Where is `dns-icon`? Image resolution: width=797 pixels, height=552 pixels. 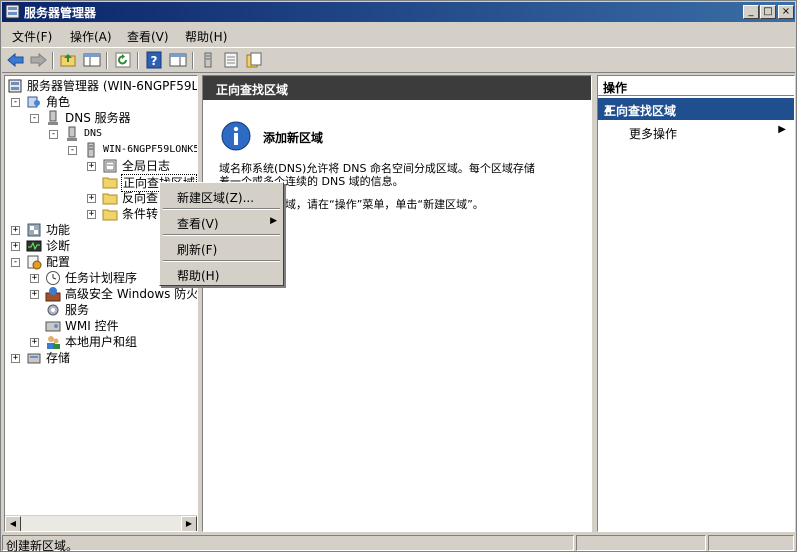
dns-icon is located at coordinates (72, 133).